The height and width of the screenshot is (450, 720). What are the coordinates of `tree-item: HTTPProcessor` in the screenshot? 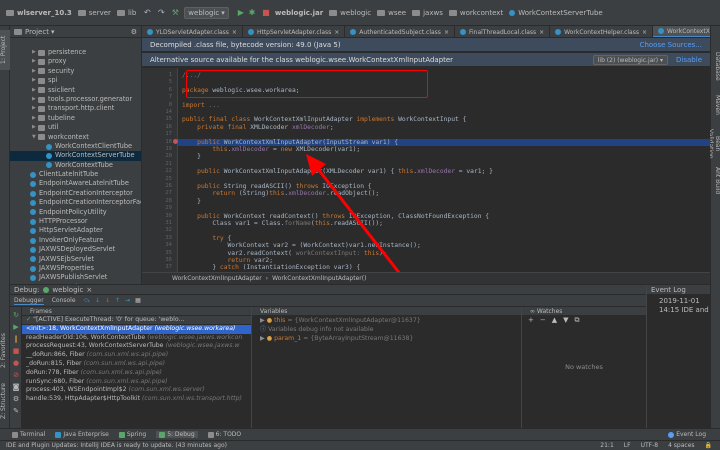 It's located at (75, 221).